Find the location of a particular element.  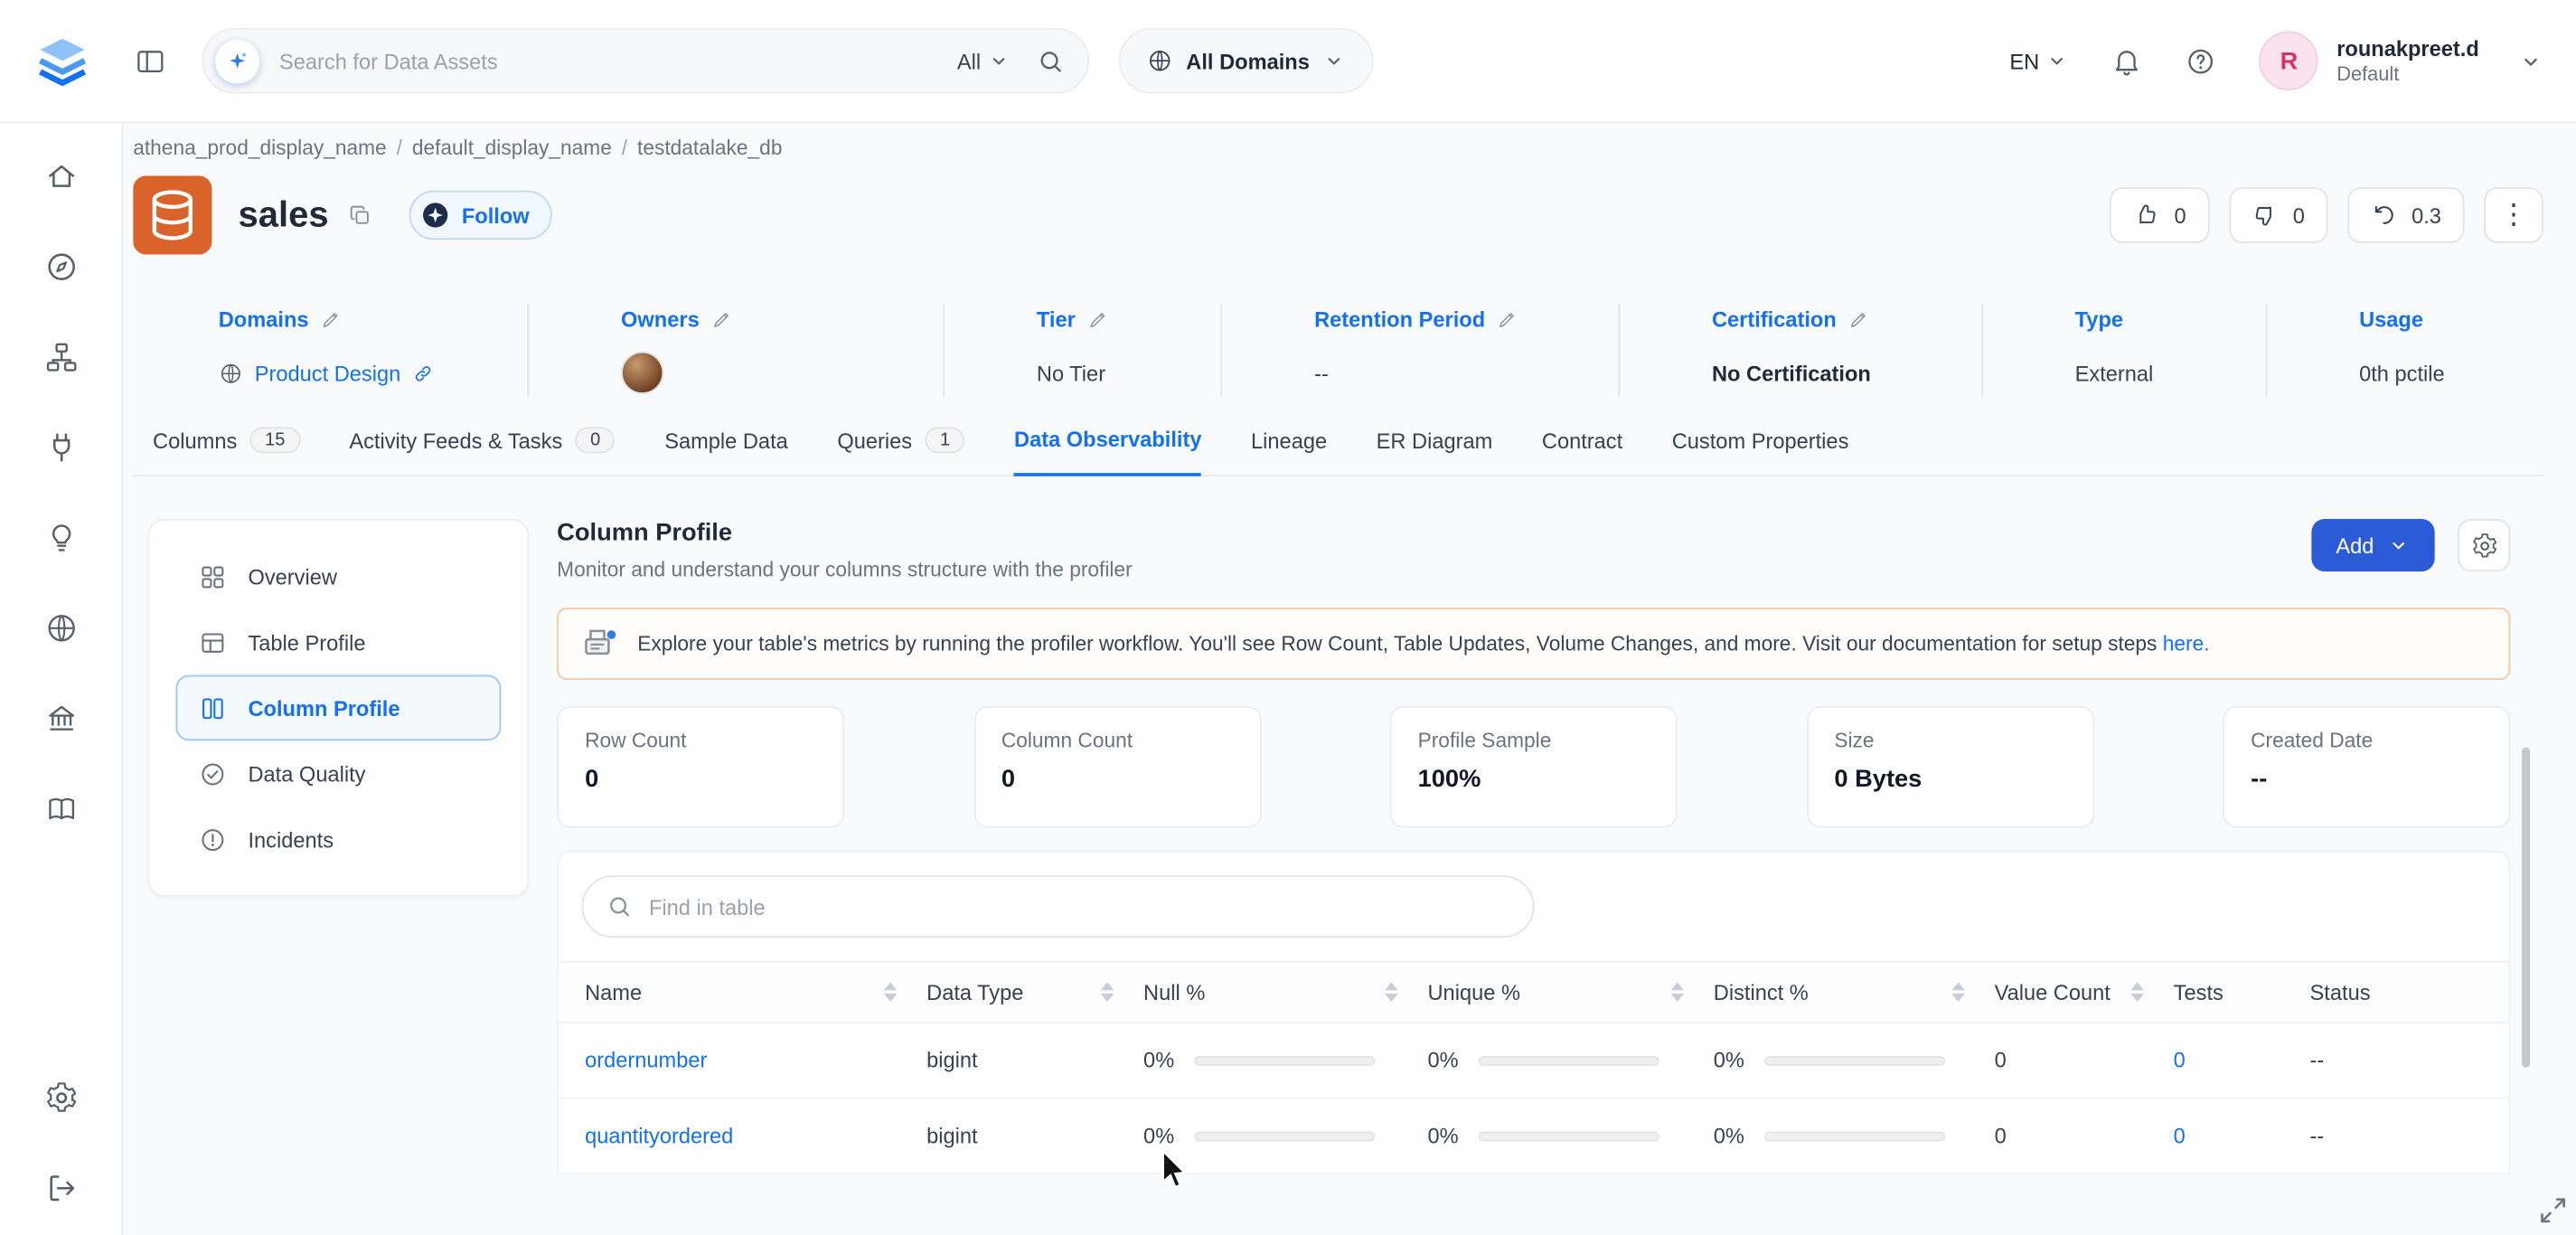

copy-icon is located at coordinates (360, 215).